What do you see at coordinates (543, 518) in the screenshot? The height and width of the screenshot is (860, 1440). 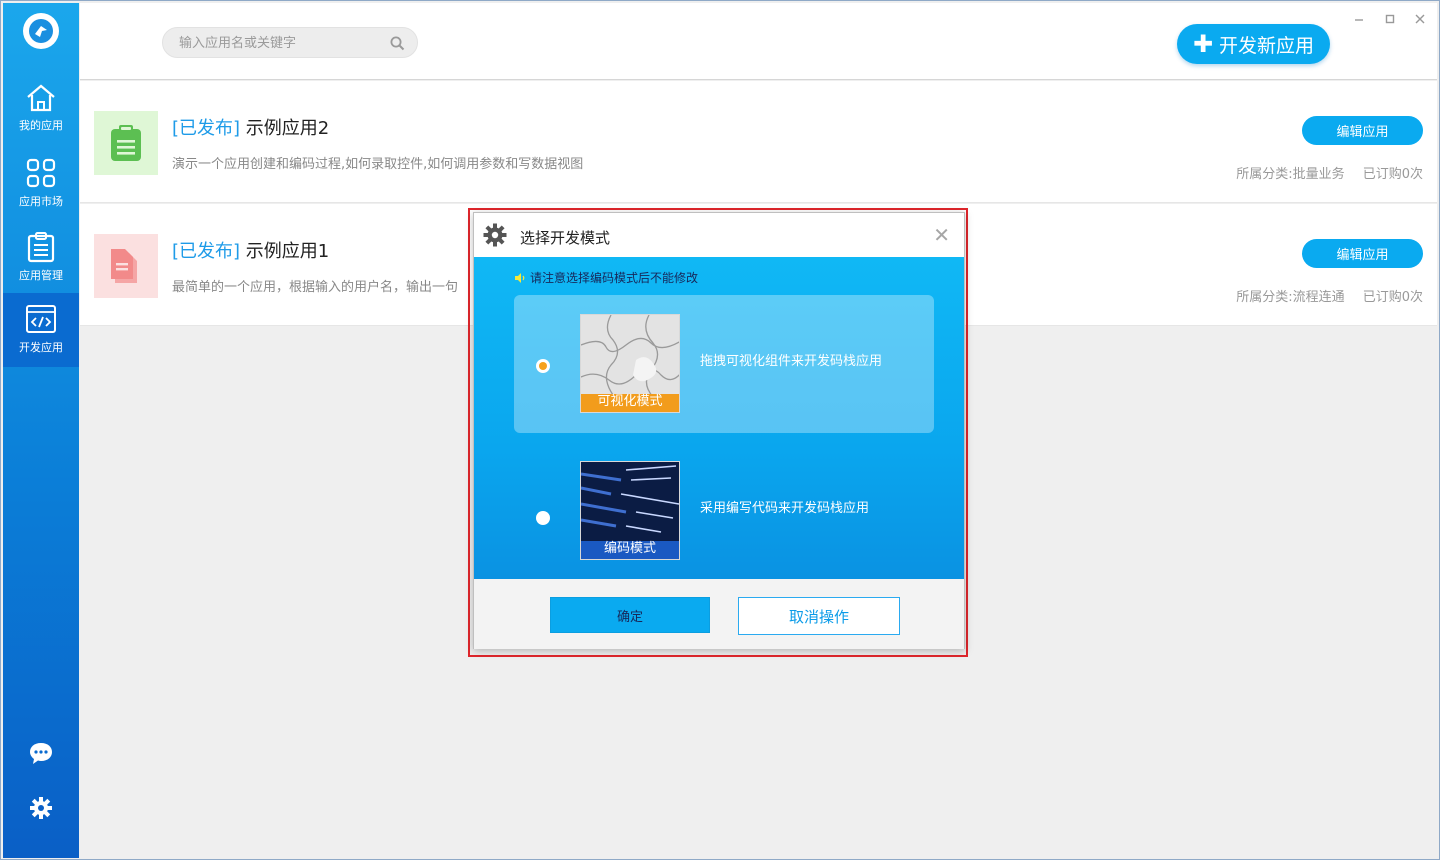 I see `code-mode-radio` at bounding box center [543, 518].